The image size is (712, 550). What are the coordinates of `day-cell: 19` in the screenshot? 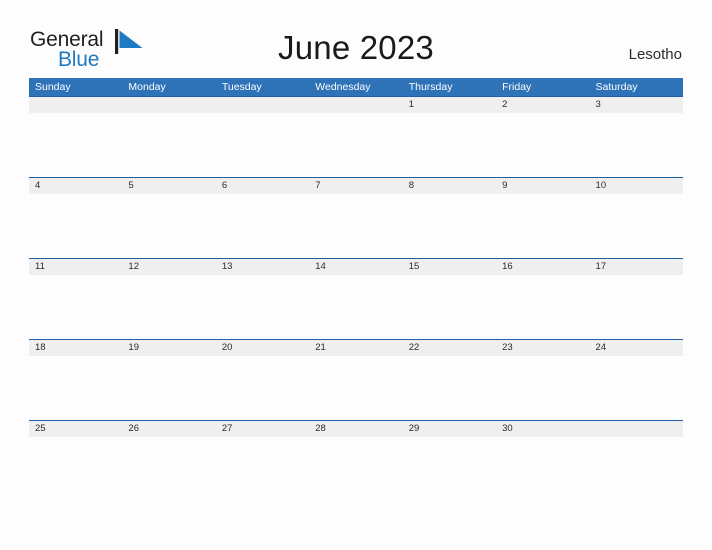 It's located at (168, 348).